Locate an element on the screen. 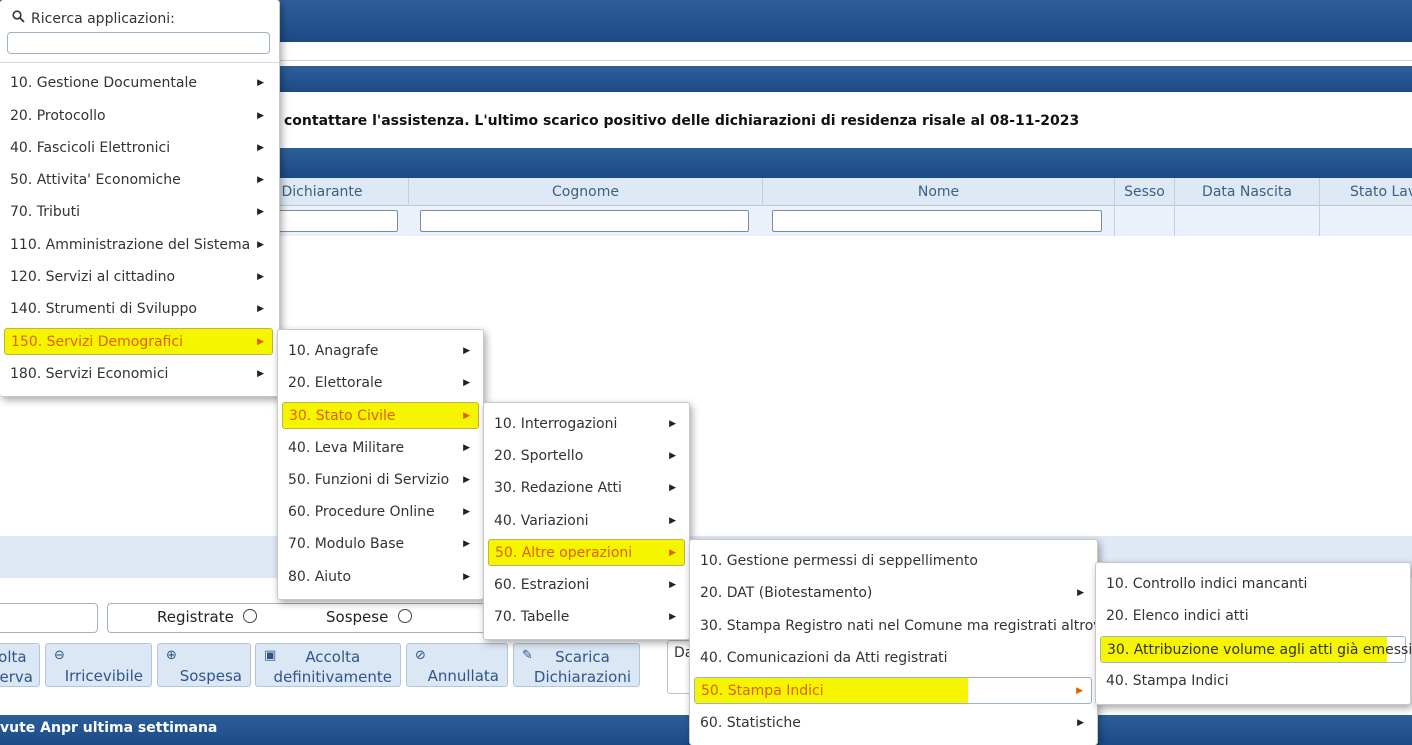 The width and height of the screenshot is (1412, 745). menu-item-redazione-atti: 30. Redazione Atti ▶ is located at coordinates (586, 488).